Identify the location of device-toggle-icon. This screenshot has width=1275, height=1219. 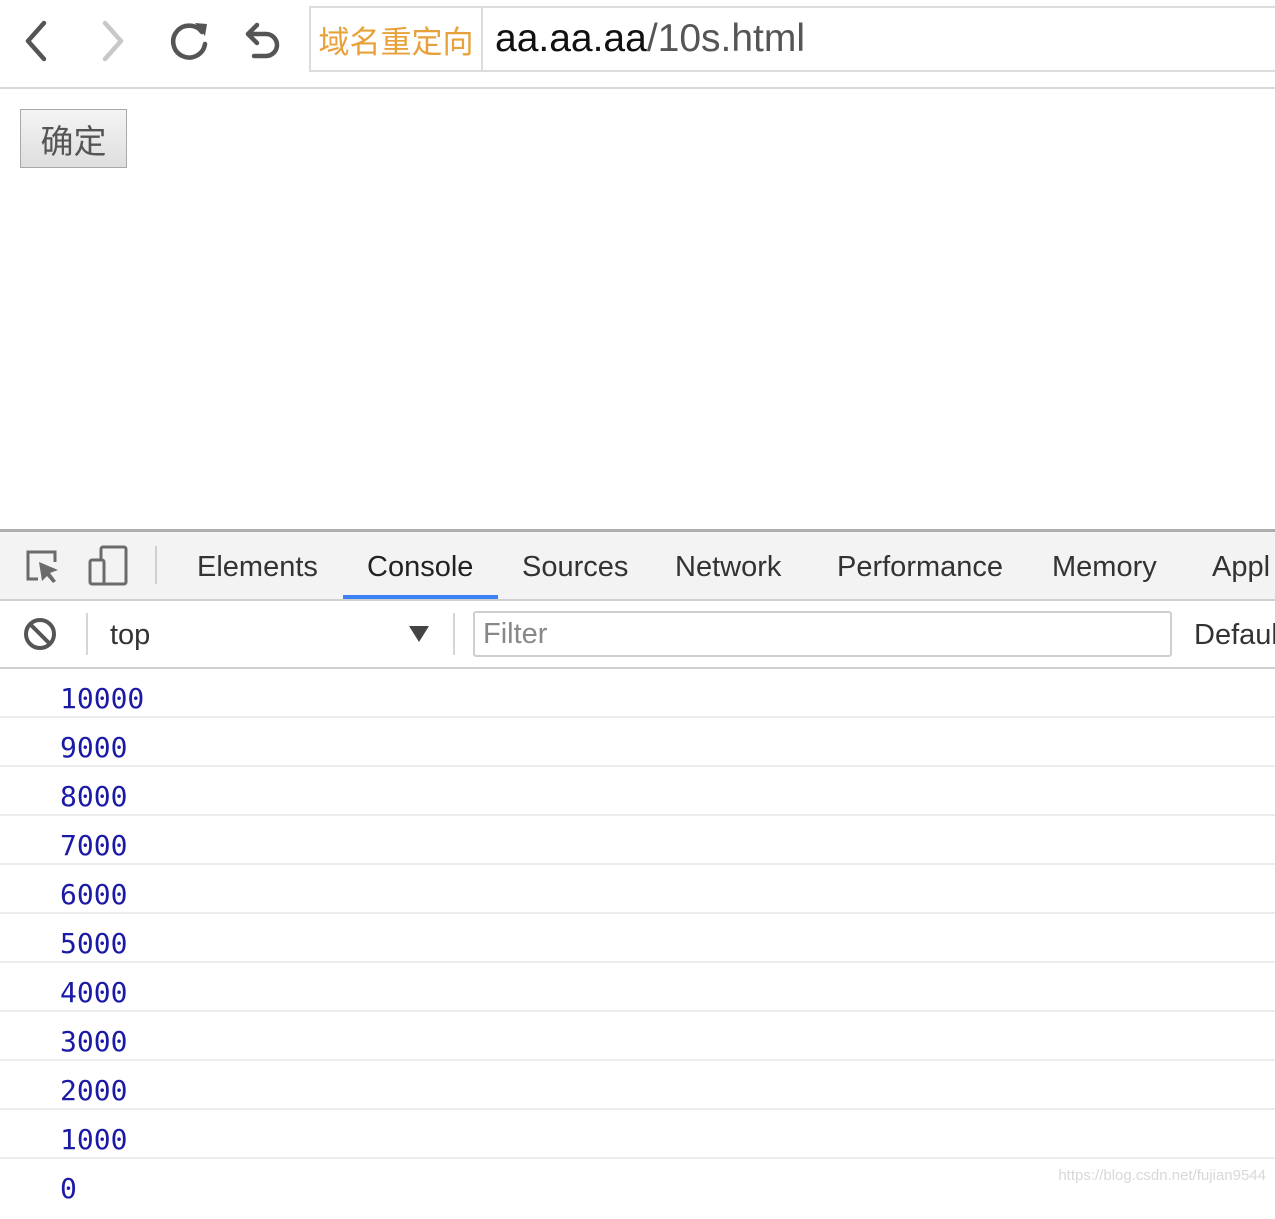
(108, 565).